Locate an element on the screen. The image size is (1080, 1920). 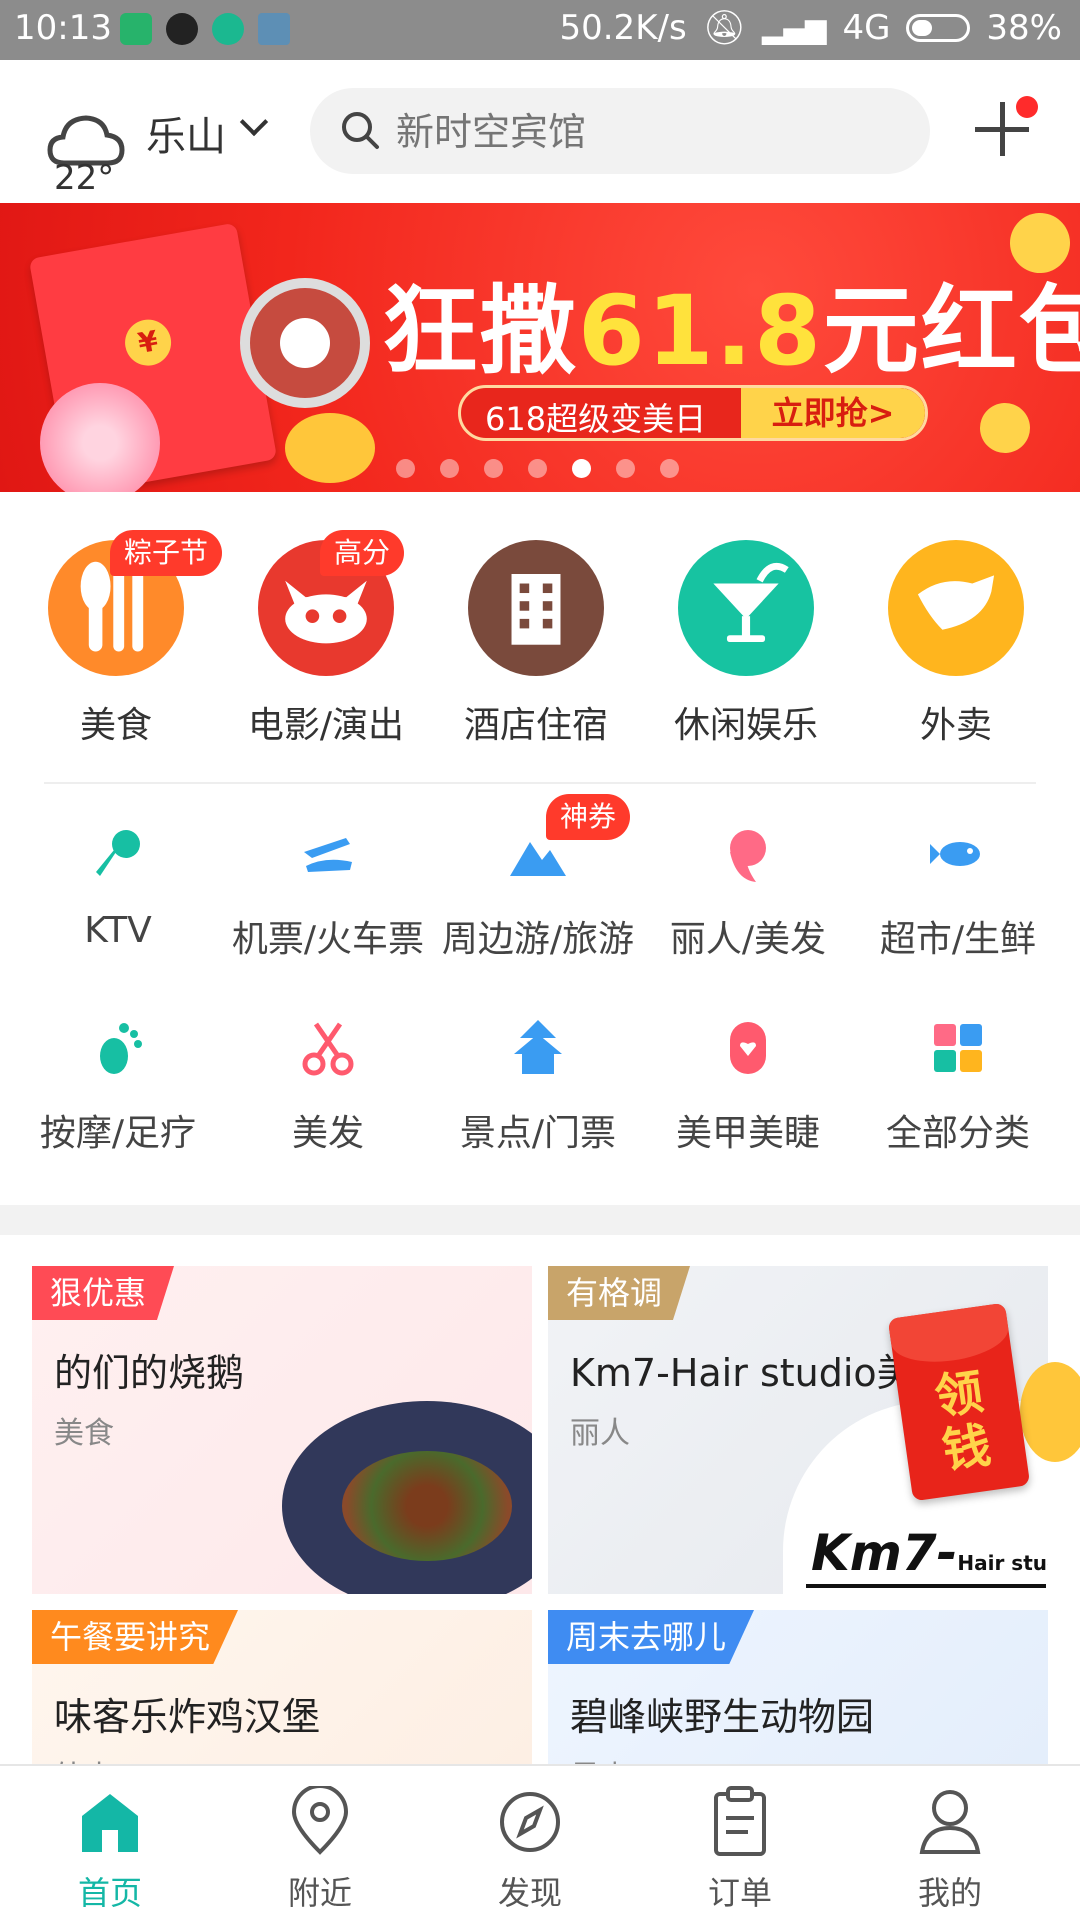
deal-card: 狠优惠 的们的烧鹅 美食 is located at coordinates (282, 1430).